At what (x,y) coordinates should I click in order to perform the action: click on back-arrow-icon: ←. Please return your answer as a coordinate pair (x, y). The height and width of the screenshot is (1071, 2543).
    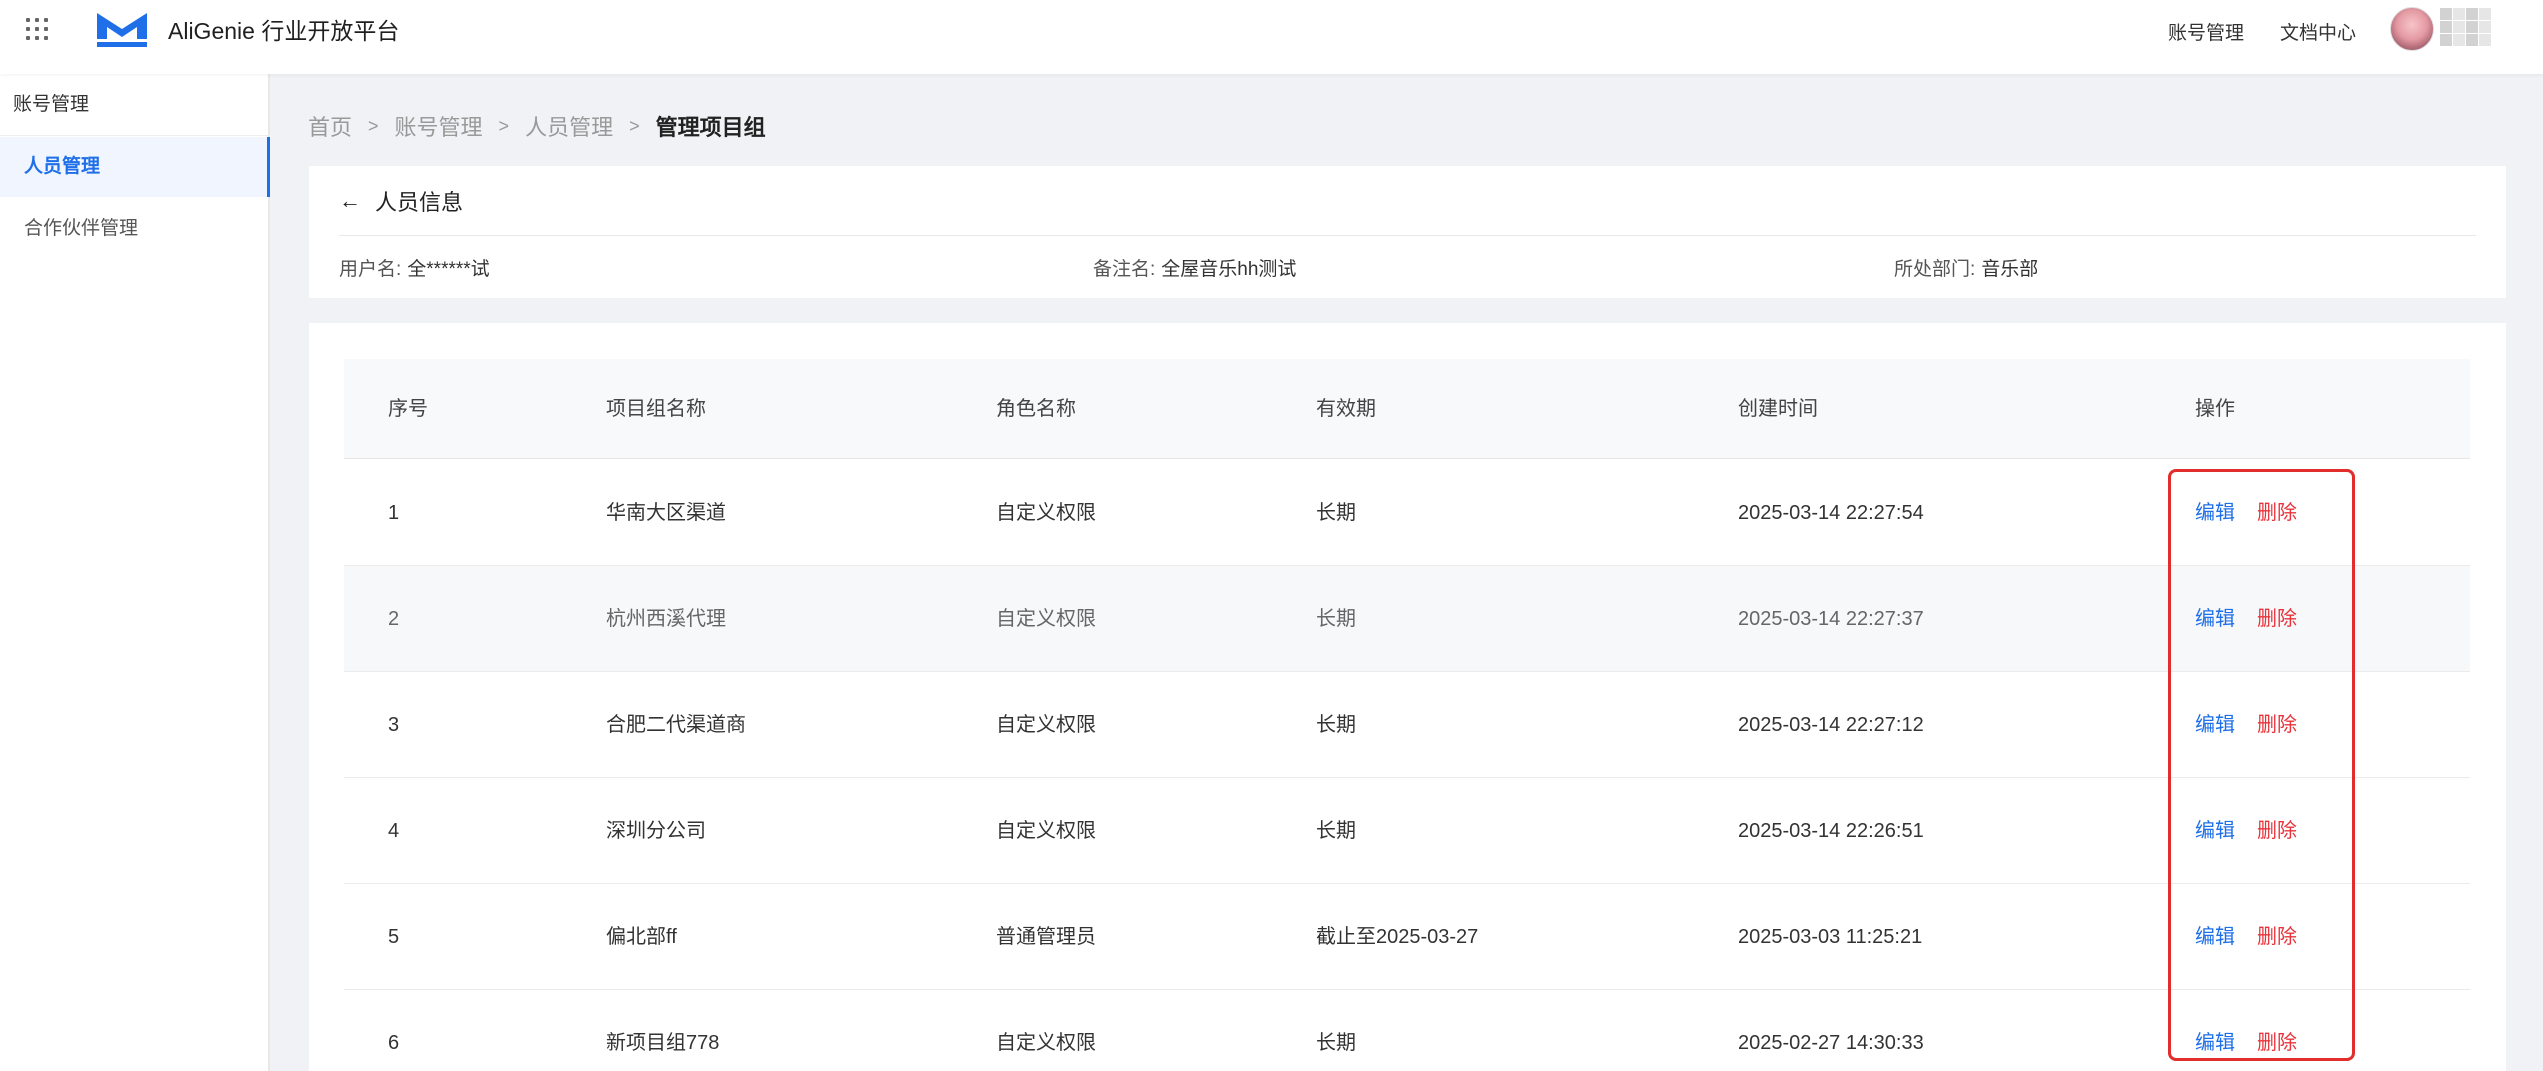
    Looking at the image, I should click on (350, 201).